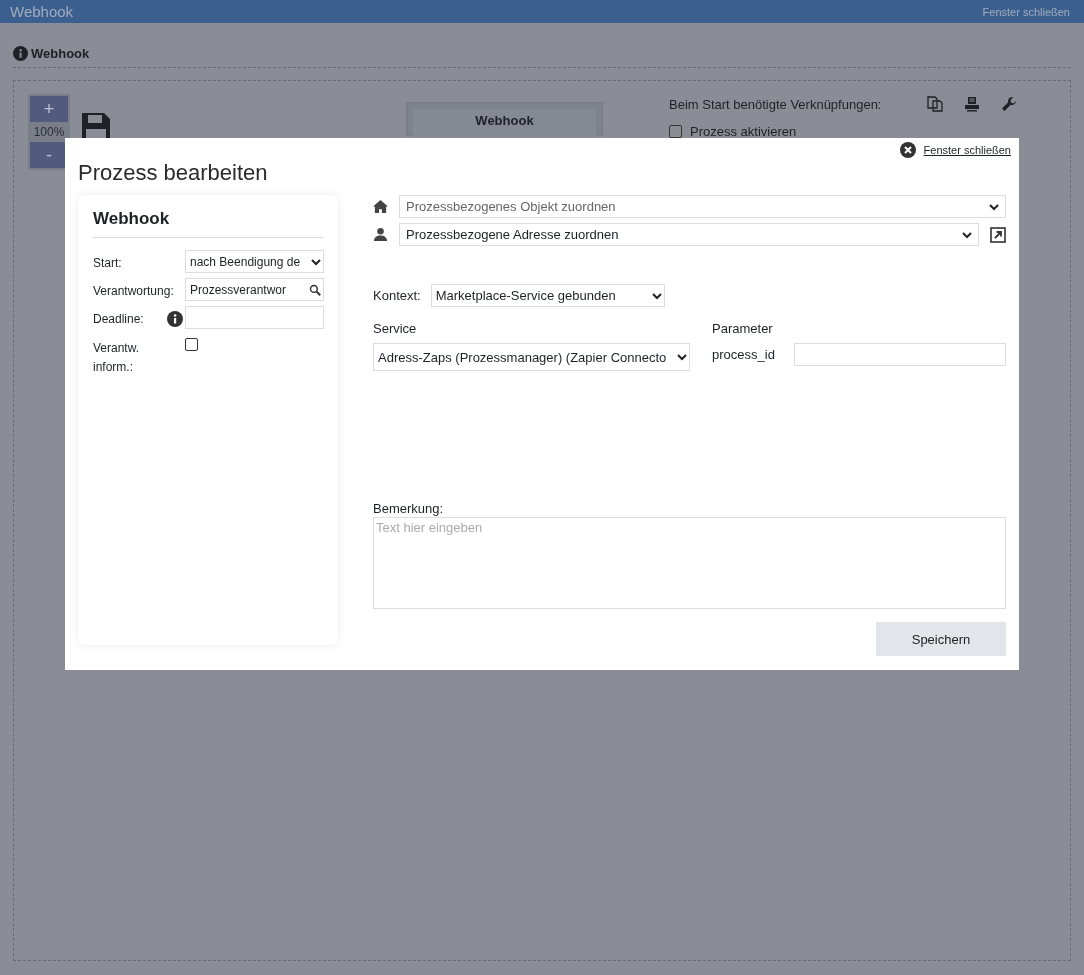 The height and width of the screenshot is (975, 1084). Describe the element at coordinates (397, 295) in the screenshot. I see `field-label: Kontext:` at that location.